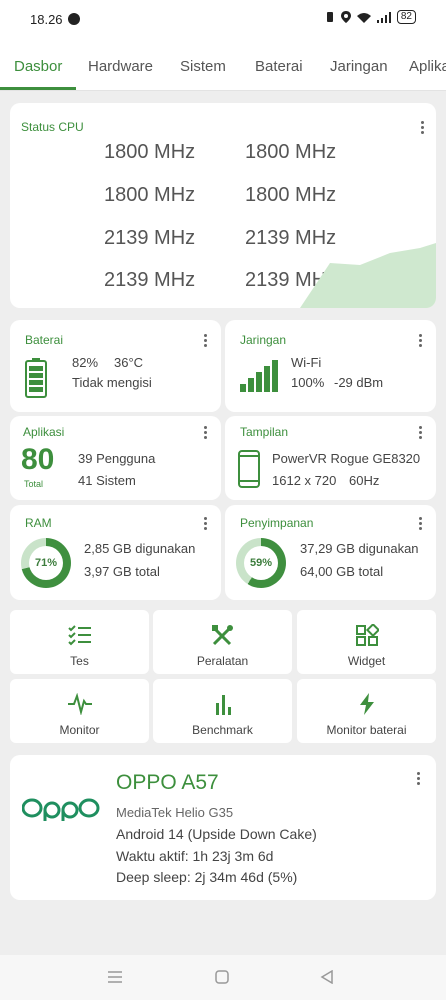 The height and width of the screenshot is (1000, 446). What do you see at coordinates (140, 548) in the screenshot?
I see `ram-used: 2,85 GB digunakan` at bounding box center [140, 548].